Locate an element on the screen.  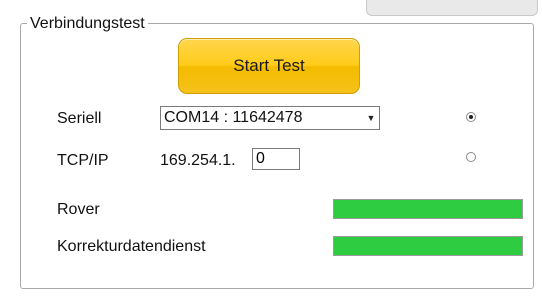
tcpip-label: TCP/IP is located at coordinates (83, 160).